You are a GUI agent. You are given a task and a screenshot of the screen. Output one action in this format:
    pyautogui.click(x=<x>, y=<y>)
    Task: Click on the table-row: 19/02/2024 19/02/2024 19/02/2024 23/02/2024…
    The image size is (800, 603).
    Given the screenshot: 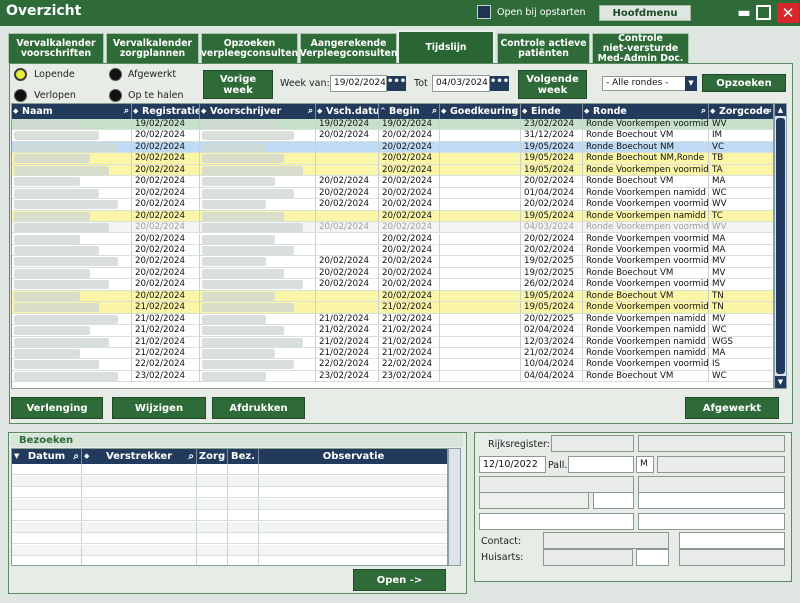 What is the action you would take?
    pyautogui.click(x=392, y=125)
    